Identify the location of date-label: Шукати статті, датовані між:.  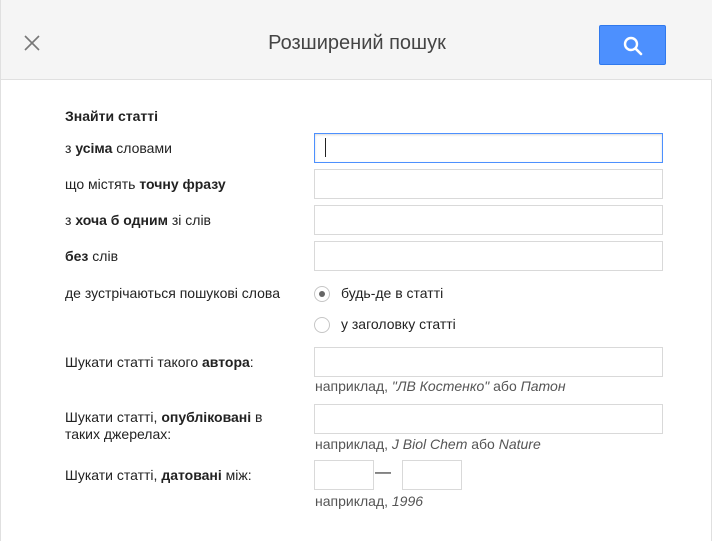
(158, 475).